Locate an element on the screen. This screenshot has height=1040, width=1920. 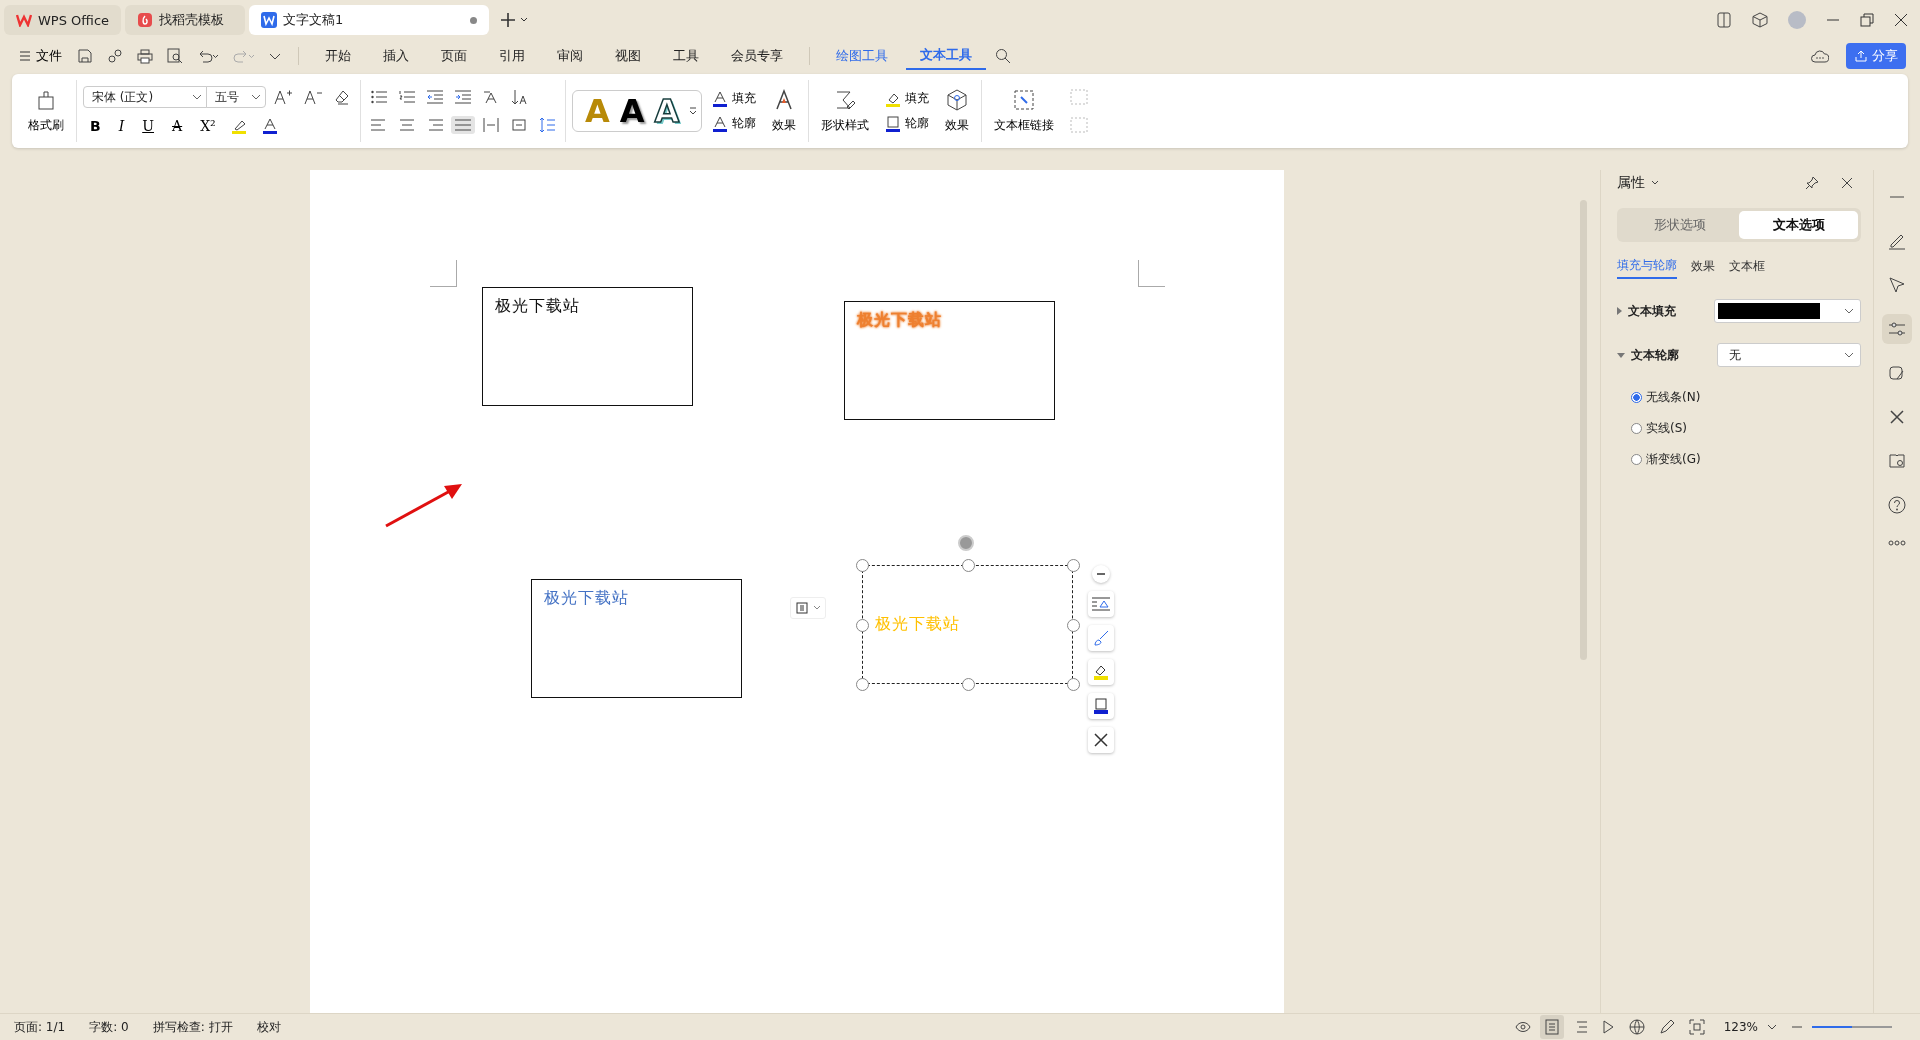
textbox-link-button: 文本框链接 is located at coordinates (1024, 111).